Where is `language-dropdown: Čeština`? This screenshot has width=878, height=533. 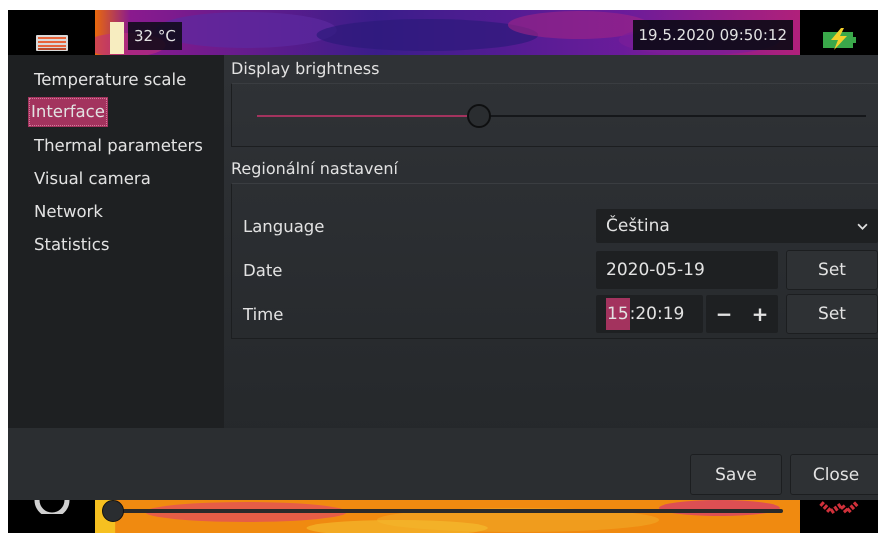
language-dropdown: Čeština is located at coordinates (737, 226).